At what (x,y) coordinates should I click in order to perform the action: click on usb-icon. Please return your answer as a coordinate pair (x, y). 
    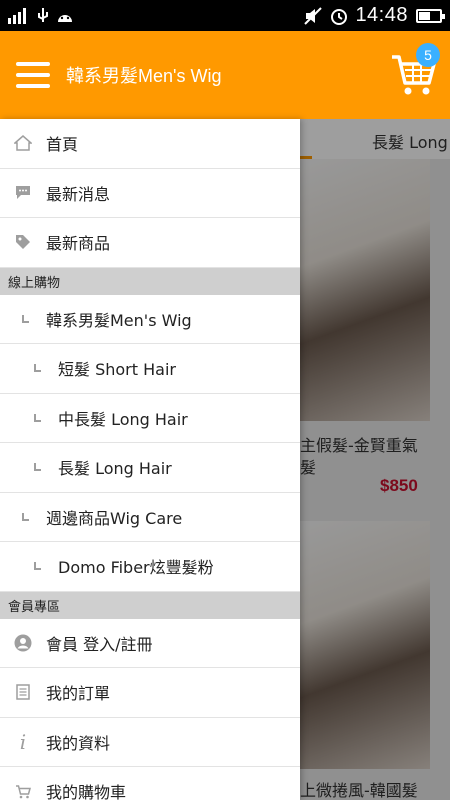
    Looking at the image, I should click on (43, 14).